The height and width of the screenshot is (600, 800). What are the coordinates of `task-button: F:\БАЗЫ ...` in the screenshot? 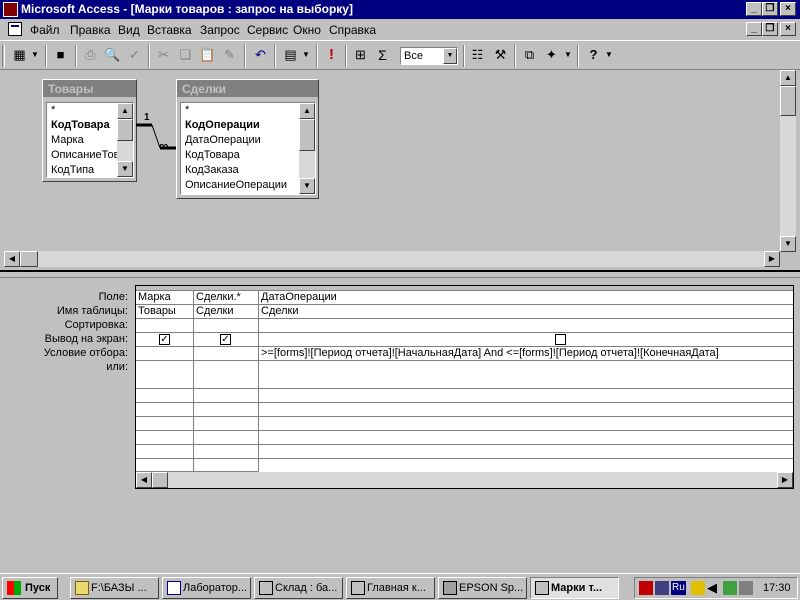 It's located at (114, 588).